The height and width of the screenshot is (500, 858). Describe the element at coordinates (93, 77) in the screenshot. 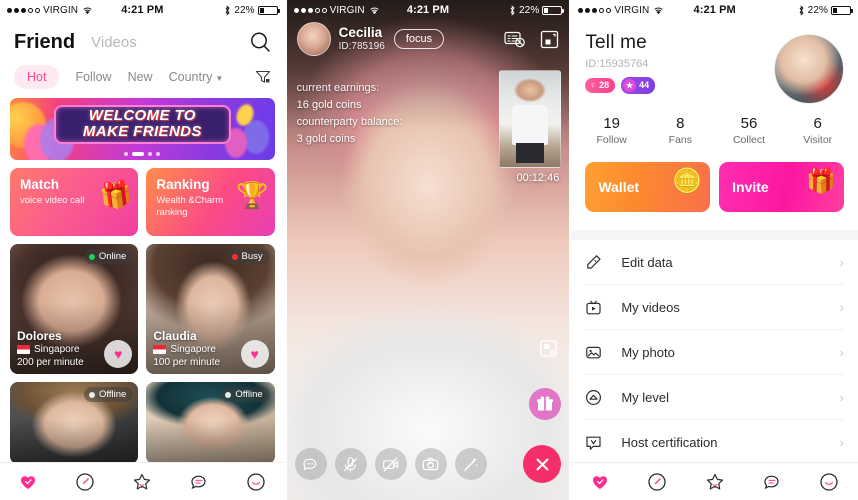

I see `tab-follow: Follow` at that location.